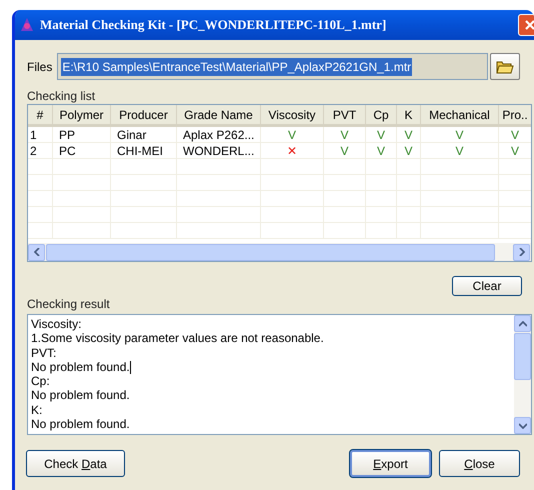 The image size is (534, 490). Describe the element at coordinates (522, 425) in the screenshot. I see `scroll-down-button` at that location.